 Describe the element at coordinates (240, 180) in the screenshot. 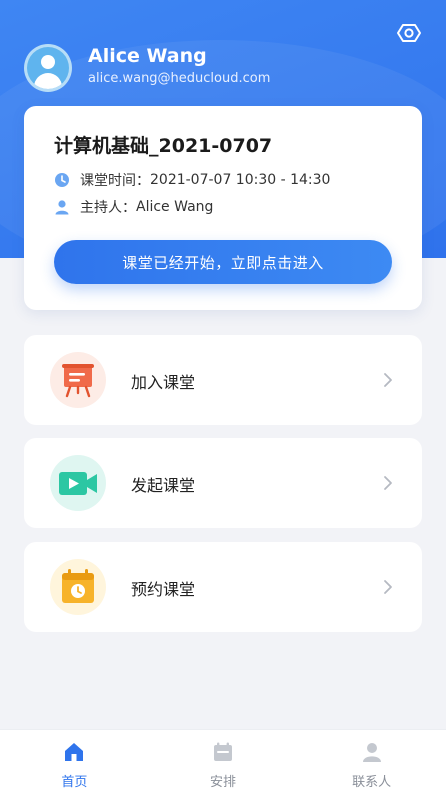

I see `class-time-value: 2021-07-07 10:30 - 14:30` at that location.